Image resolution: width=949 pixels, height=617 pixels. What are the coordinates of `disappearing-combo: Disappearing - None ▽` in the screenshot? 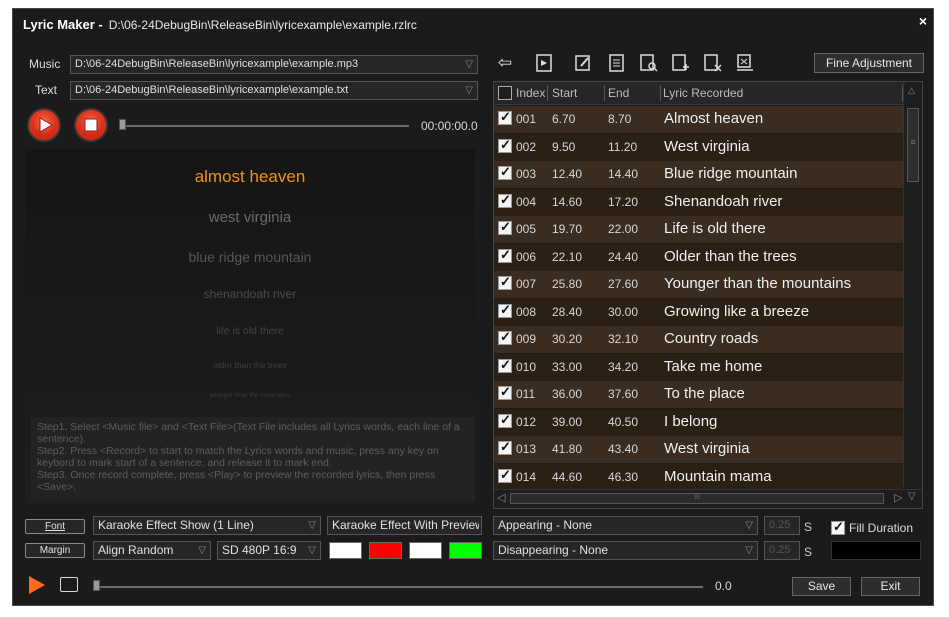 It's located at (625, 550).